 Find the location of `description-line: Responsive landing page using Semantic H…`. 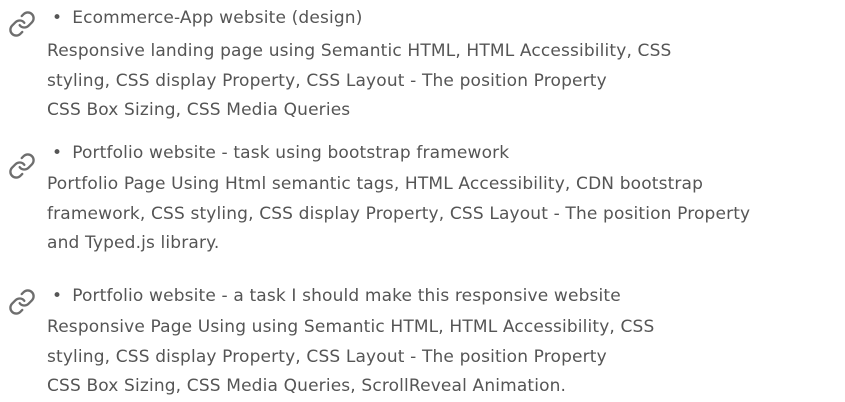

description-line: Responsive landing page using Semantic H… is located at coordinates (359, 51).